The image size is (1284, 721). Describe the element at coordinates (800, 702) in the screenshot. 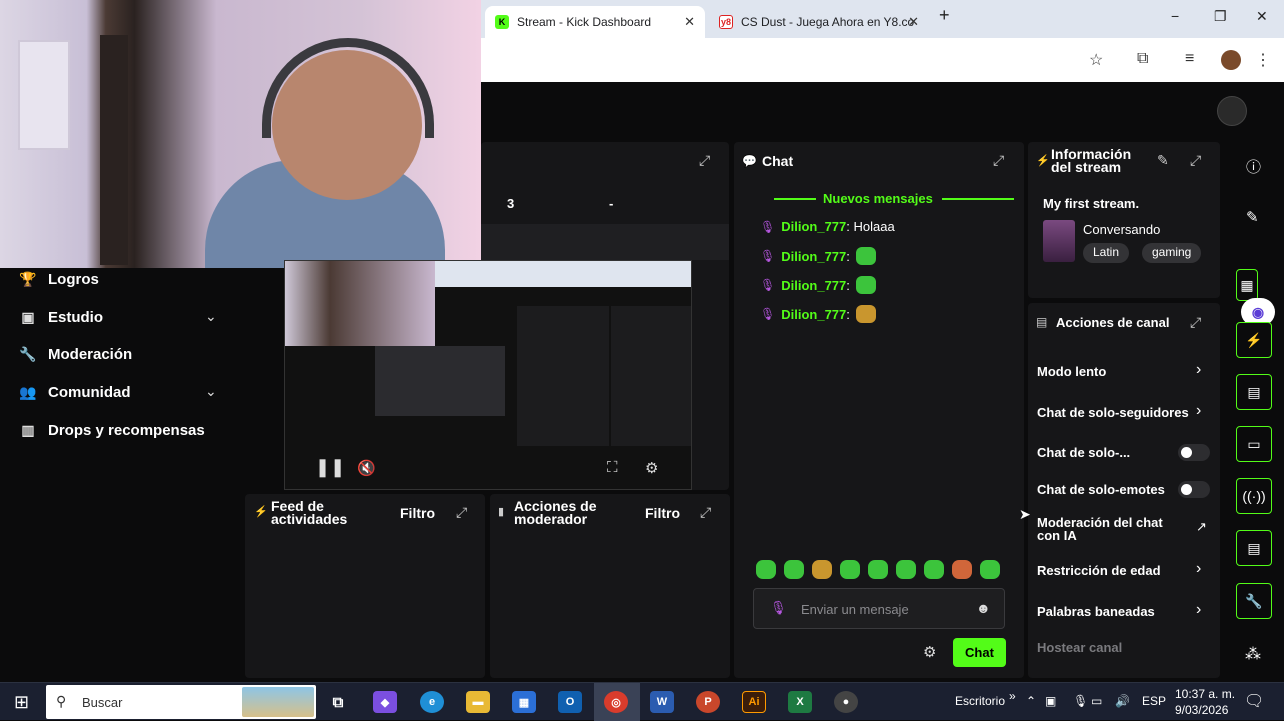

I see `excel-icon: X` at that location.